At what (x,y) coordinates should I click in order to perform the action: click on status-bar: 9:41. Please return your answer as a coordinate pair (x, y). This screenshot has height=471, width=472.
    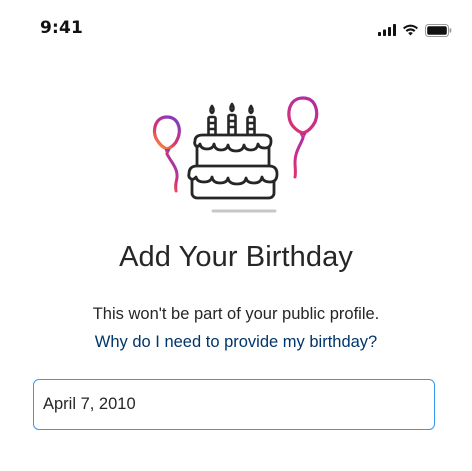
    Looking at the image, I should click on (236, 28).